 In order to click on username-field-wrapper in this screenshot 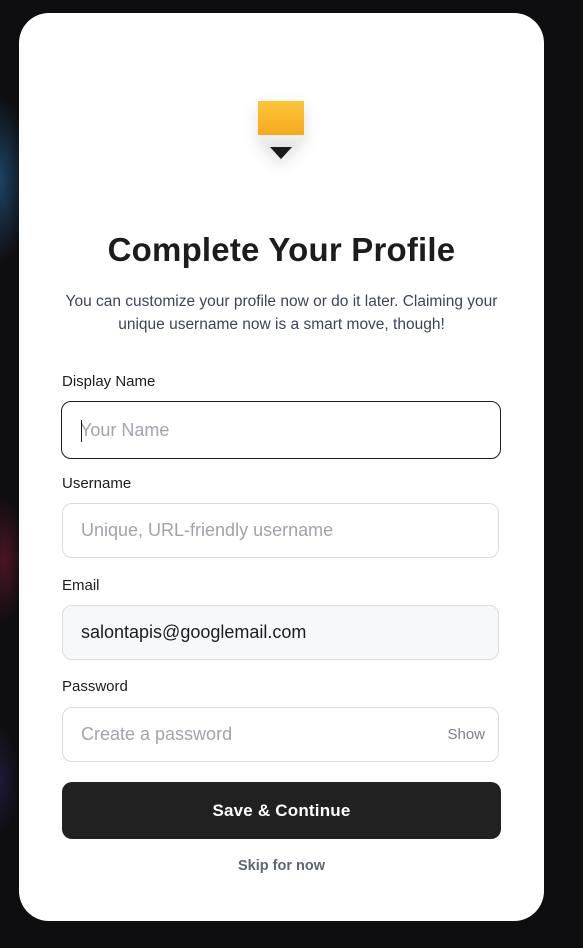, I will do `click(280, 530)`.